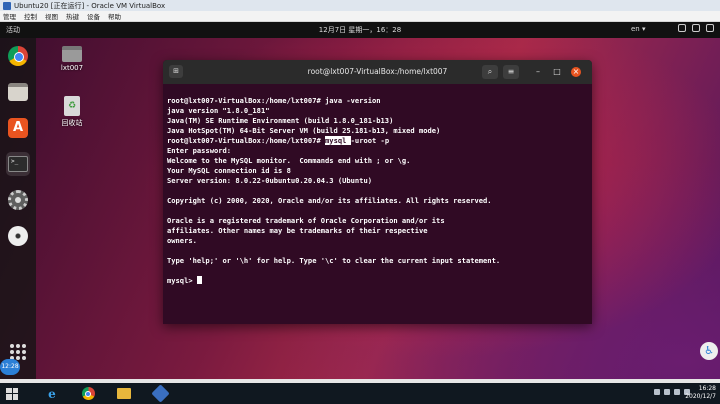  What do you see at coordinates (338, 140) in the screenshot?
I see `selected-text: mysql` at bounding box center [338, 140].